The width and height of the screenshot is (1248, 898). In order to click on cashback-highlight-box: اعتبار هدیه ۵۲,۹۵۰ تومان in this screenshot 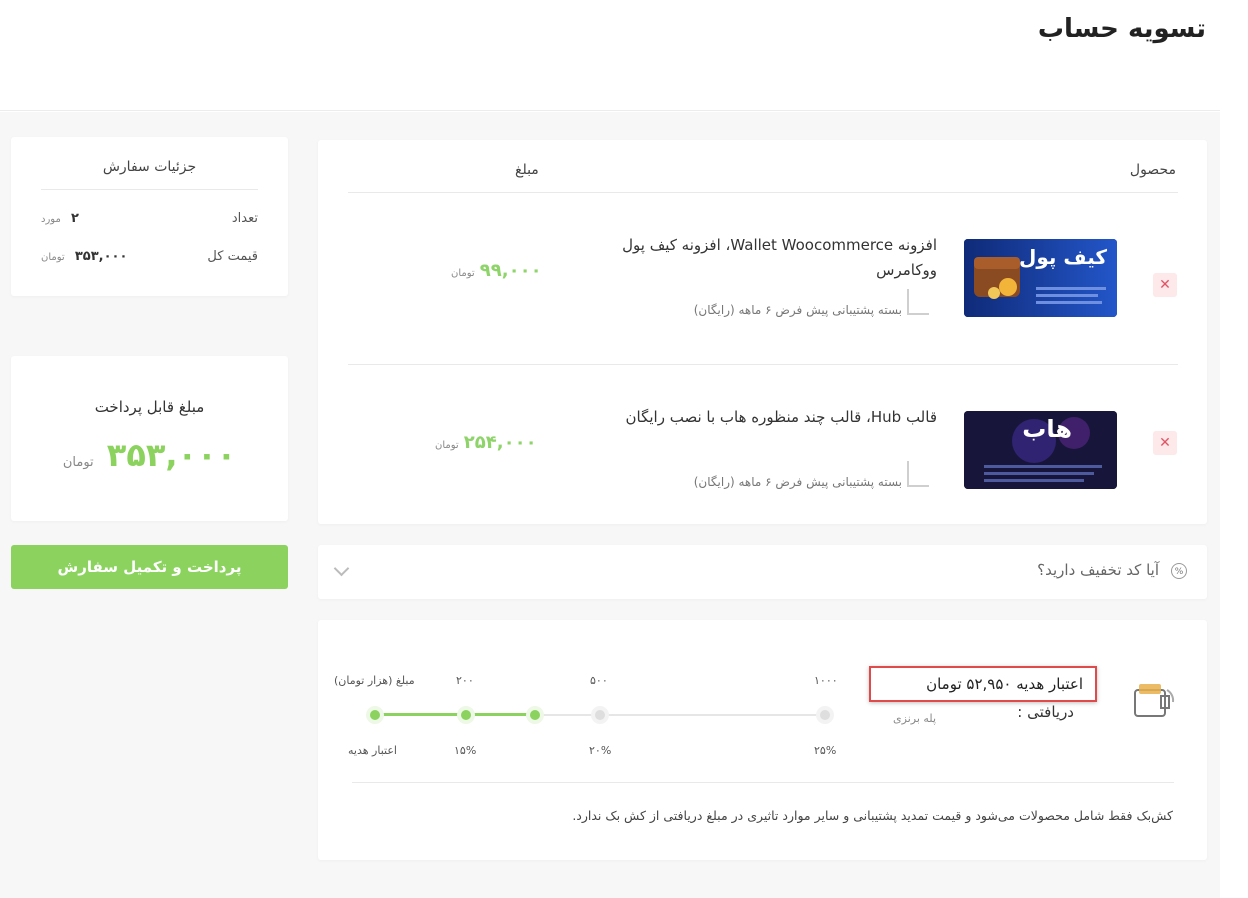, I will do `click(983, 684)`.